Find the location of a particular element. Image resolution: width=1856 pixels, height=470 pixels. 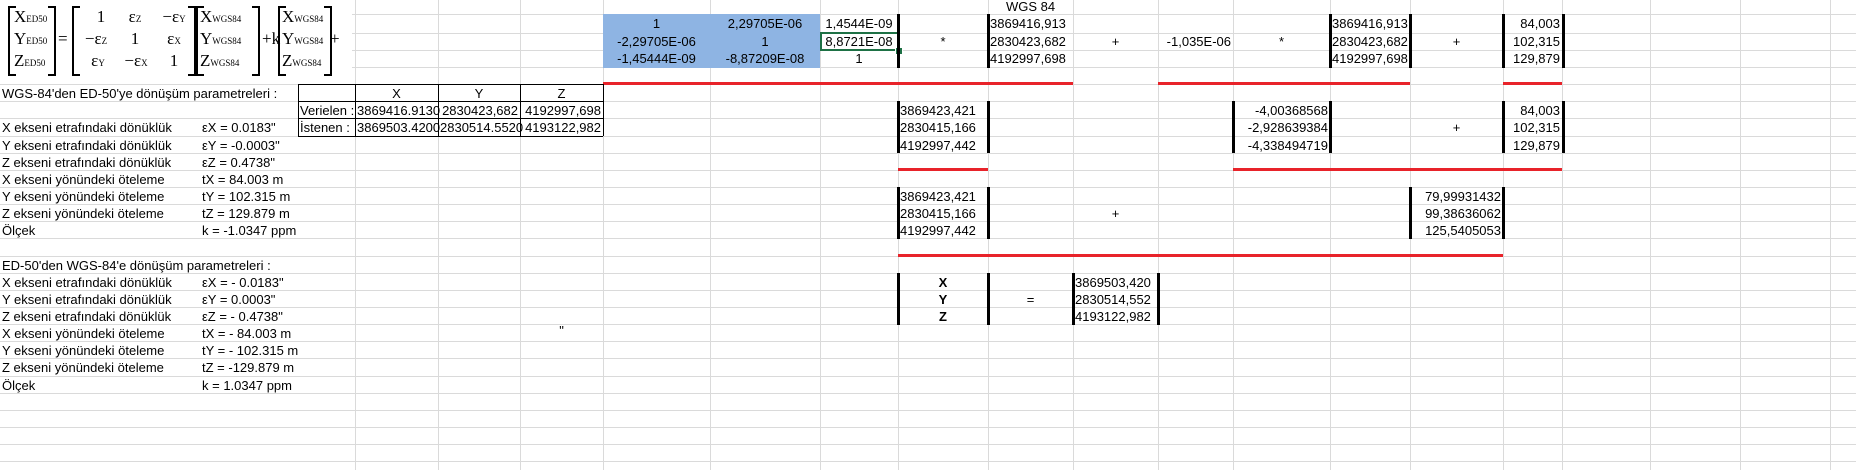

final-result-cell: 4193122,982 is located at coordinates (1115, 317).